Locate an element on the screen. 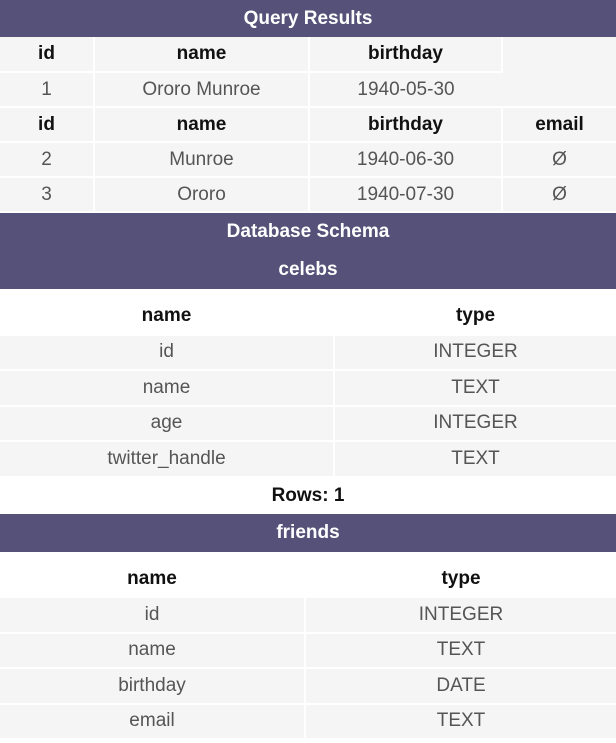 The width and height of the screenshot is (616, 743). table-row: 2 Munroe 1940-06-30 Ø is located at coordinates (308, 160).